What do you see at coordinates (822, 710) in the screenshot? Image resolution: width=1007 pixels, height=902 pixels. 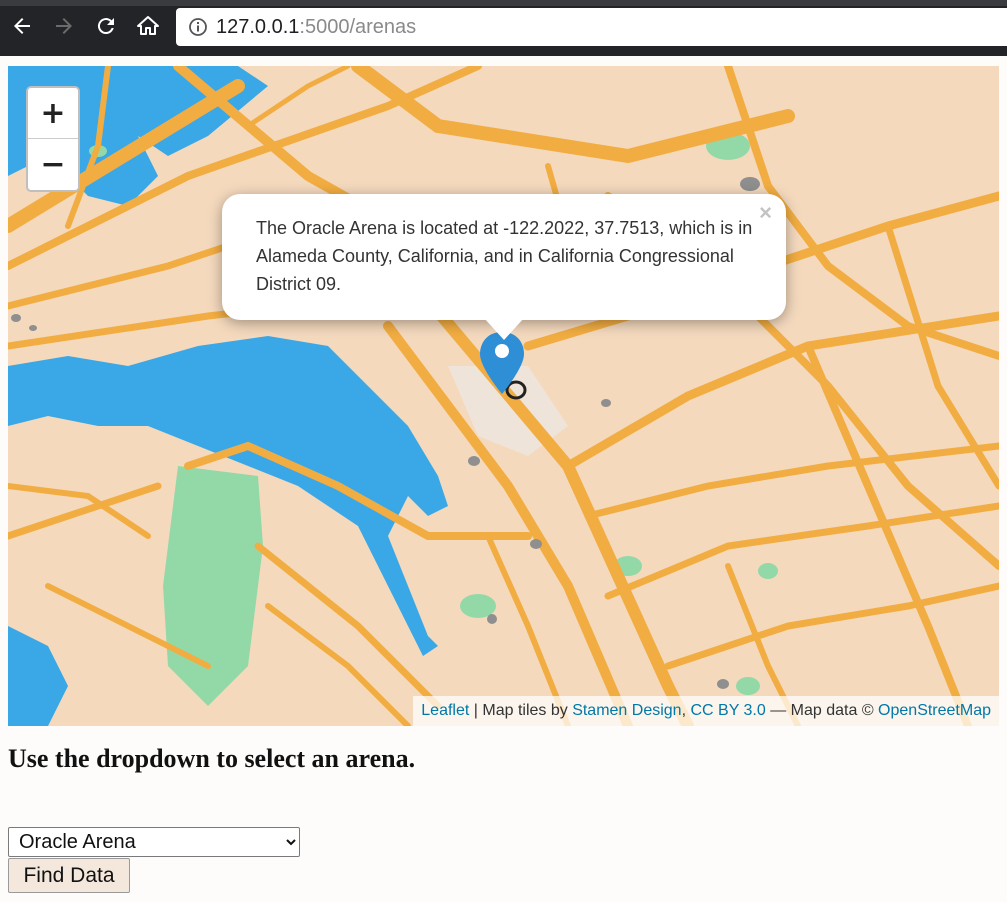 I see `attribution-text-2: — Map data ©` at bounding box center [822, 710].